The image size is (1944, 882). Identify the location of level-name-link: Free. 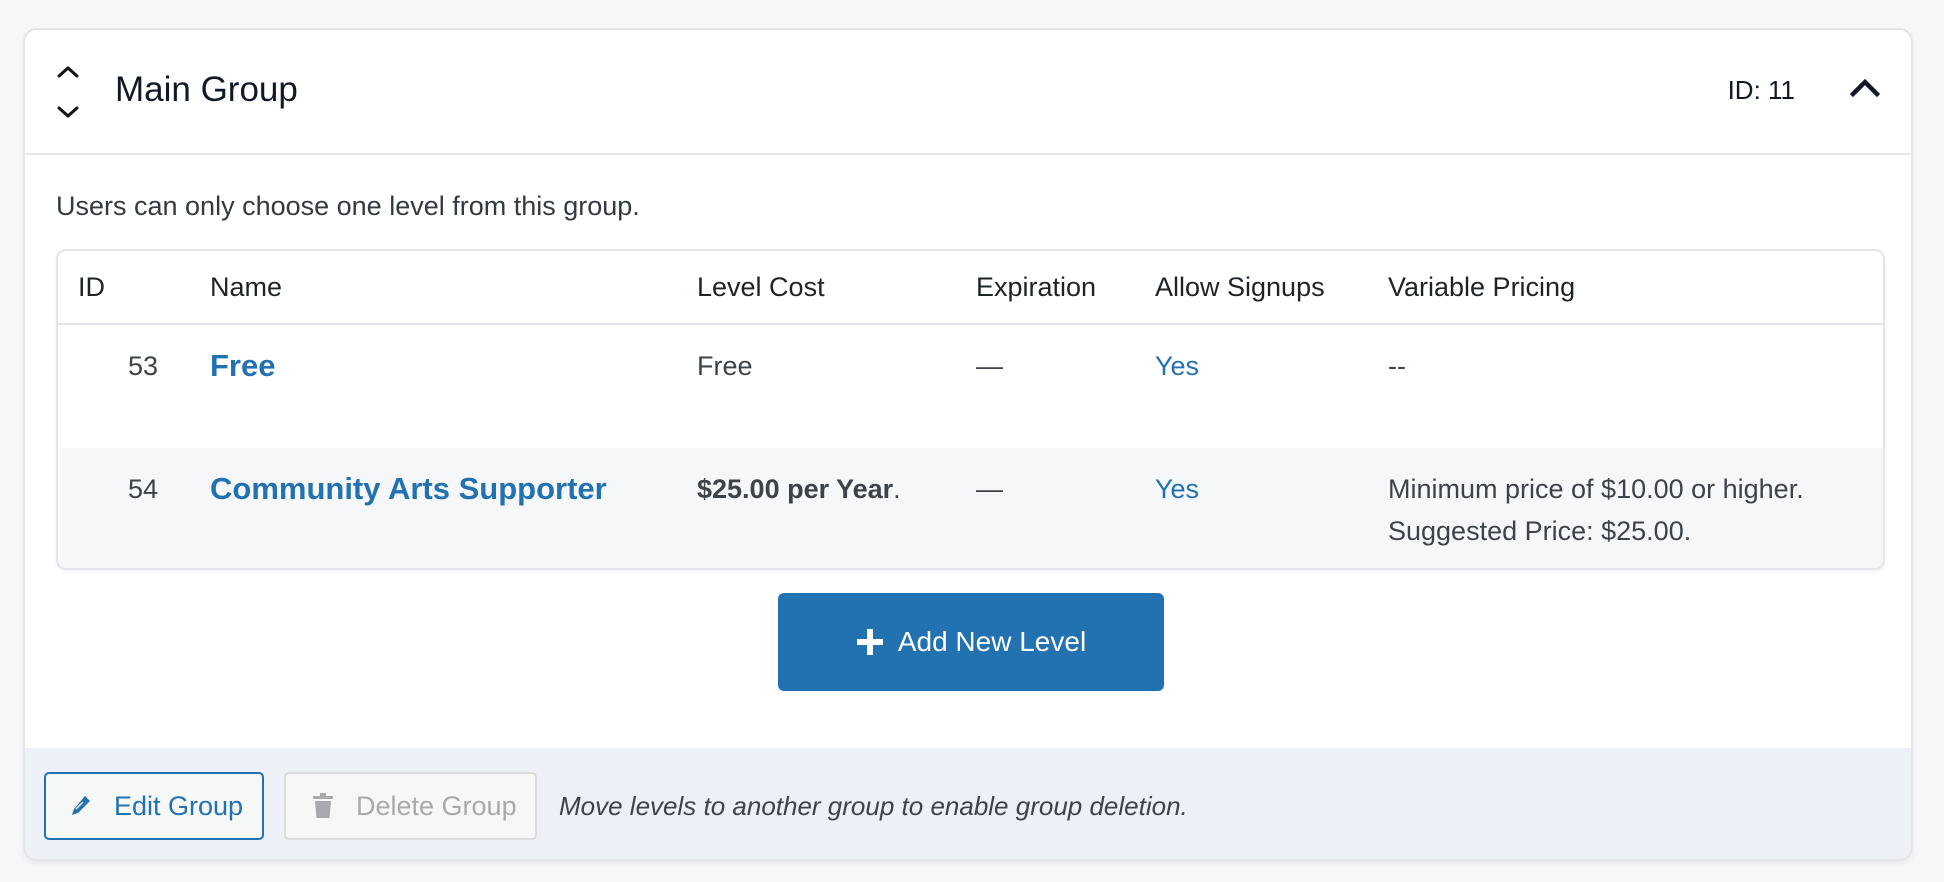
(242, 366).